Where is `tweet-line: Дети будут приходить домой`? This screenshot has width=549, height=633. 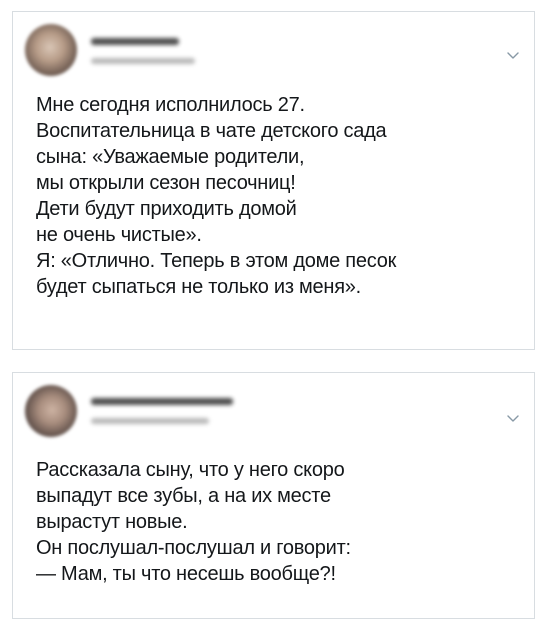
tweet-line: Дети будут приходить домой is located at coordinates (166, 209).